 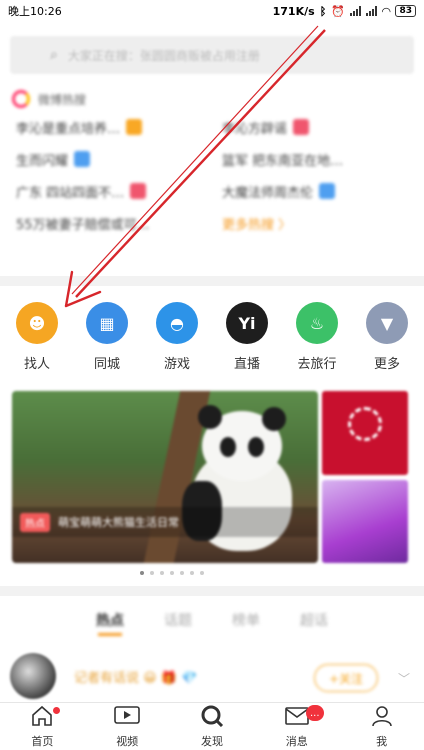 I want to click on discover-search-icon, so click(x=212, y=718).